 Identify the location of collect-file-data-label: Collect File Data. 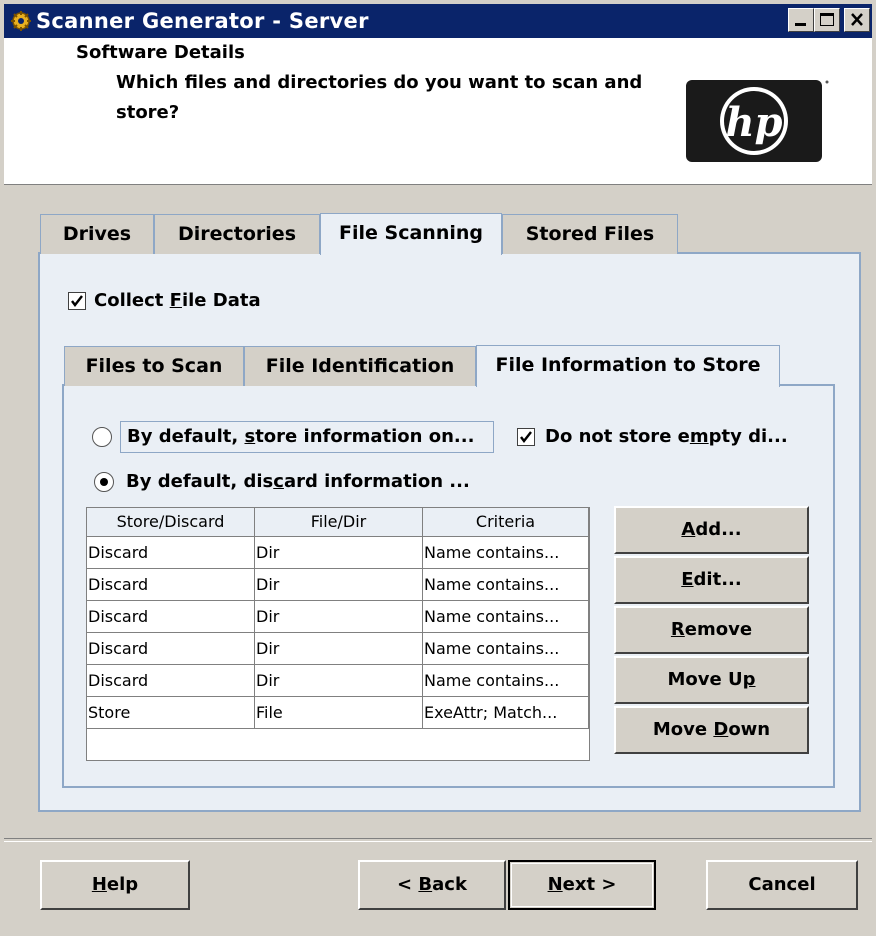
(177, 300).